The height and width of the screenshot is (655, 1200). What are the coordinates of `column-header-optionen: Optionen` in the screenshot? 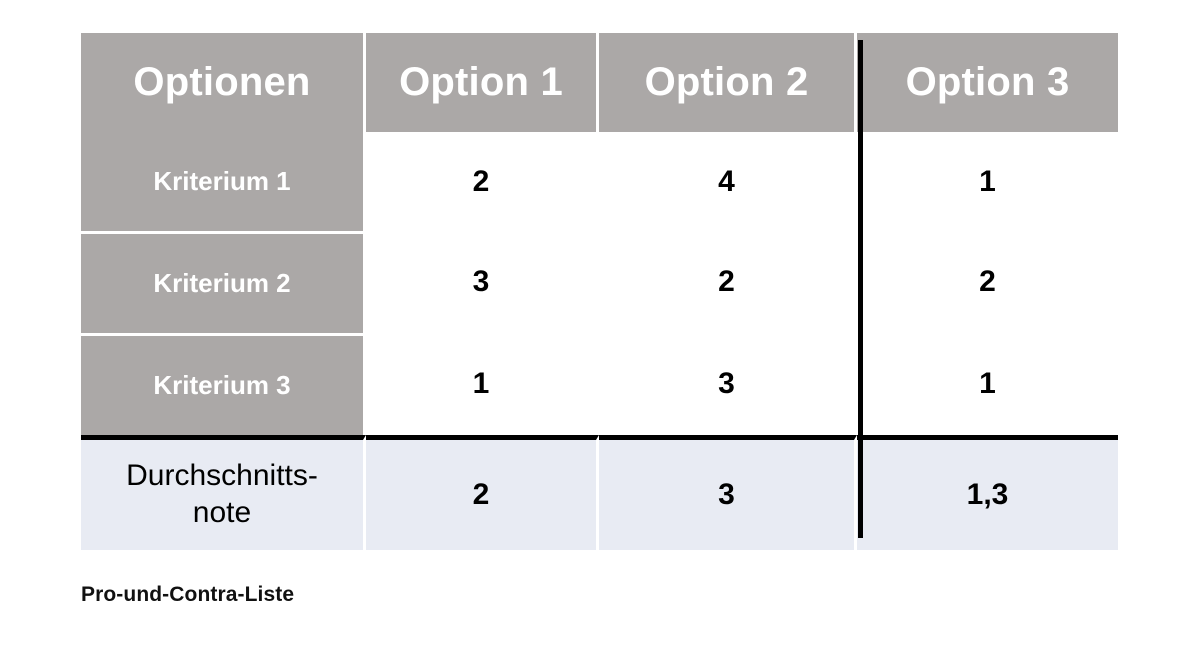 It's located at (223, 82).